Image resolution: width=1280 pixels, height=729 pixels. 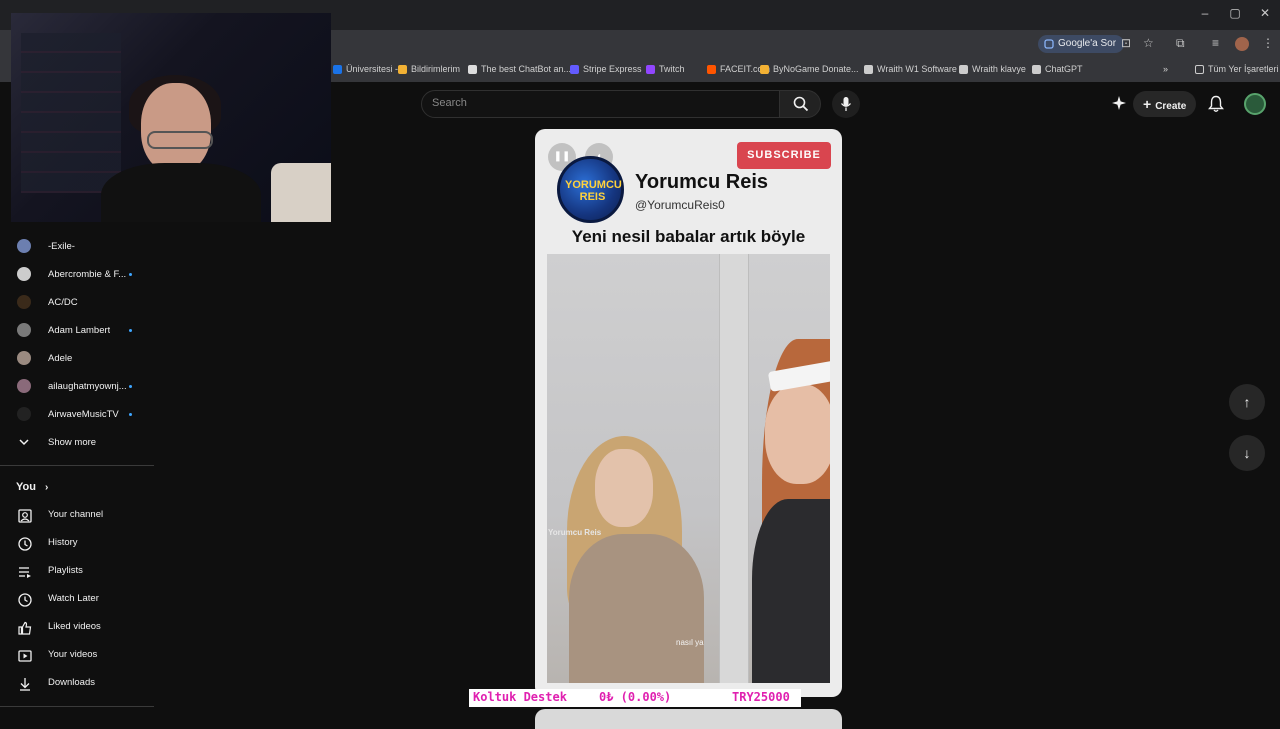 I want to click on lens-icon, so click(x=1049, y=44).